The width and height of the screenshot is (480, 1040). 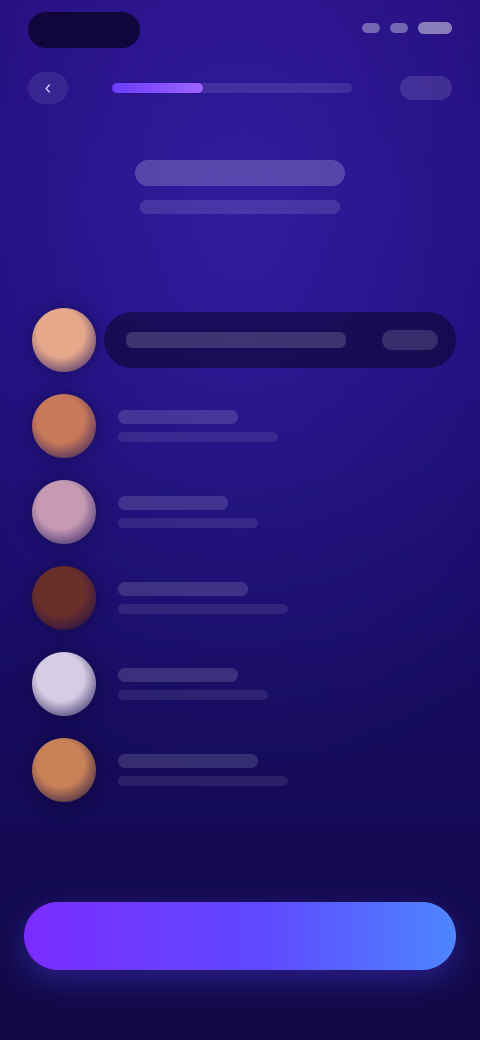 What do you see at coordinates (435, 28) in the screenshot?
I see `battery-icon` at bounding box center [435, 28].